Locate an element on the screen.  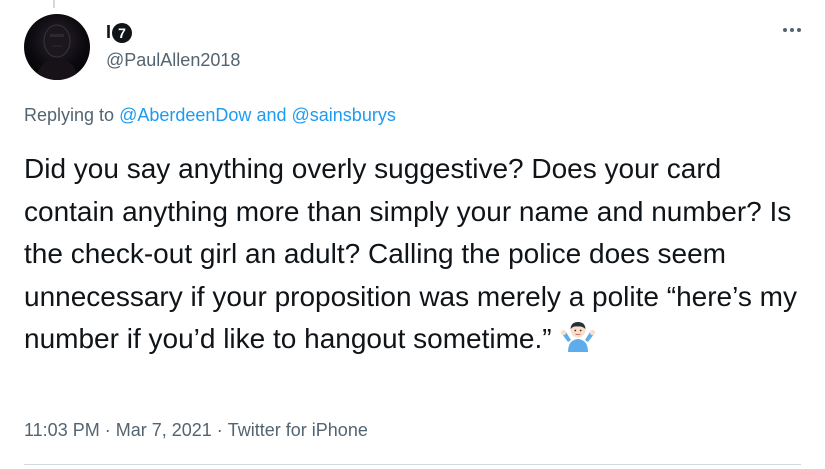
replying-to-prefix: Replying to is located at coordinates (69, 115).